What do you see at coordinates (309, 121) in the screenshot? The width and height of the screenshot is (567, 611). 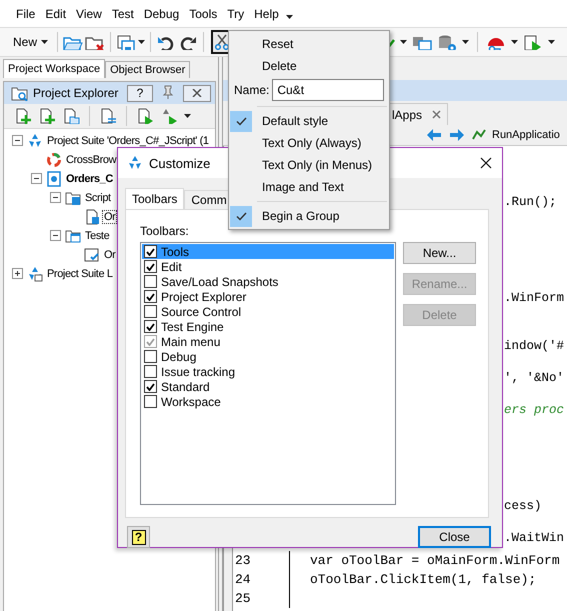 I see `menu-item: Default style` at bounding box center [309, 121].